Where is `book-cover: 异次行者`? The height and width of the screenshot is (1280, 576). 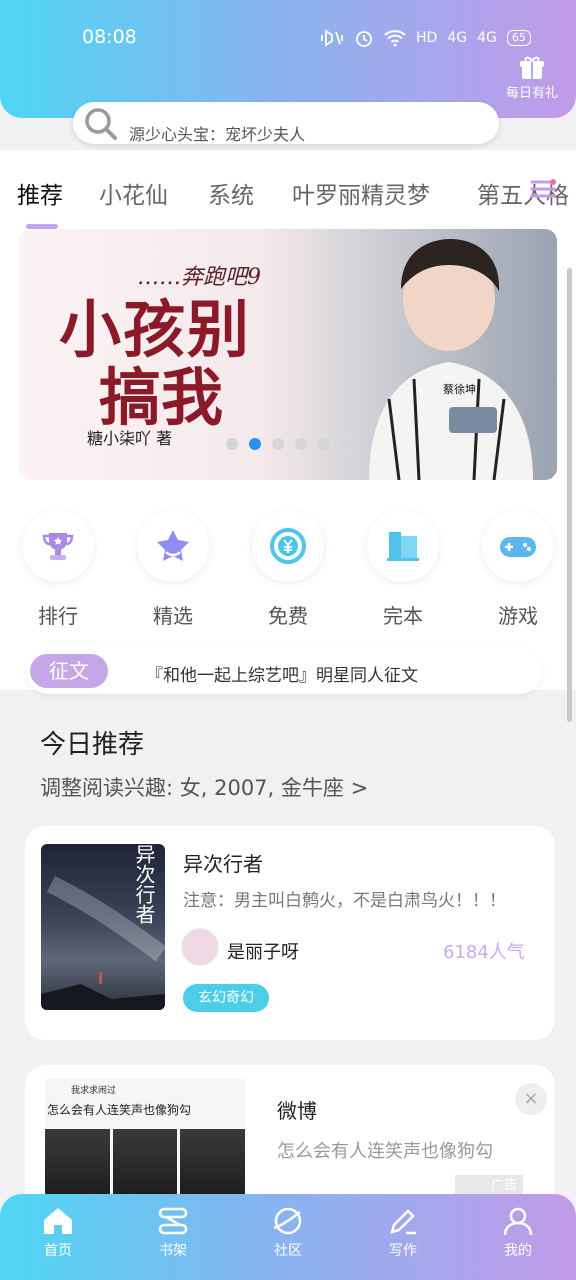 book-cover: 异次行者 is located at coordinates (103, 927).